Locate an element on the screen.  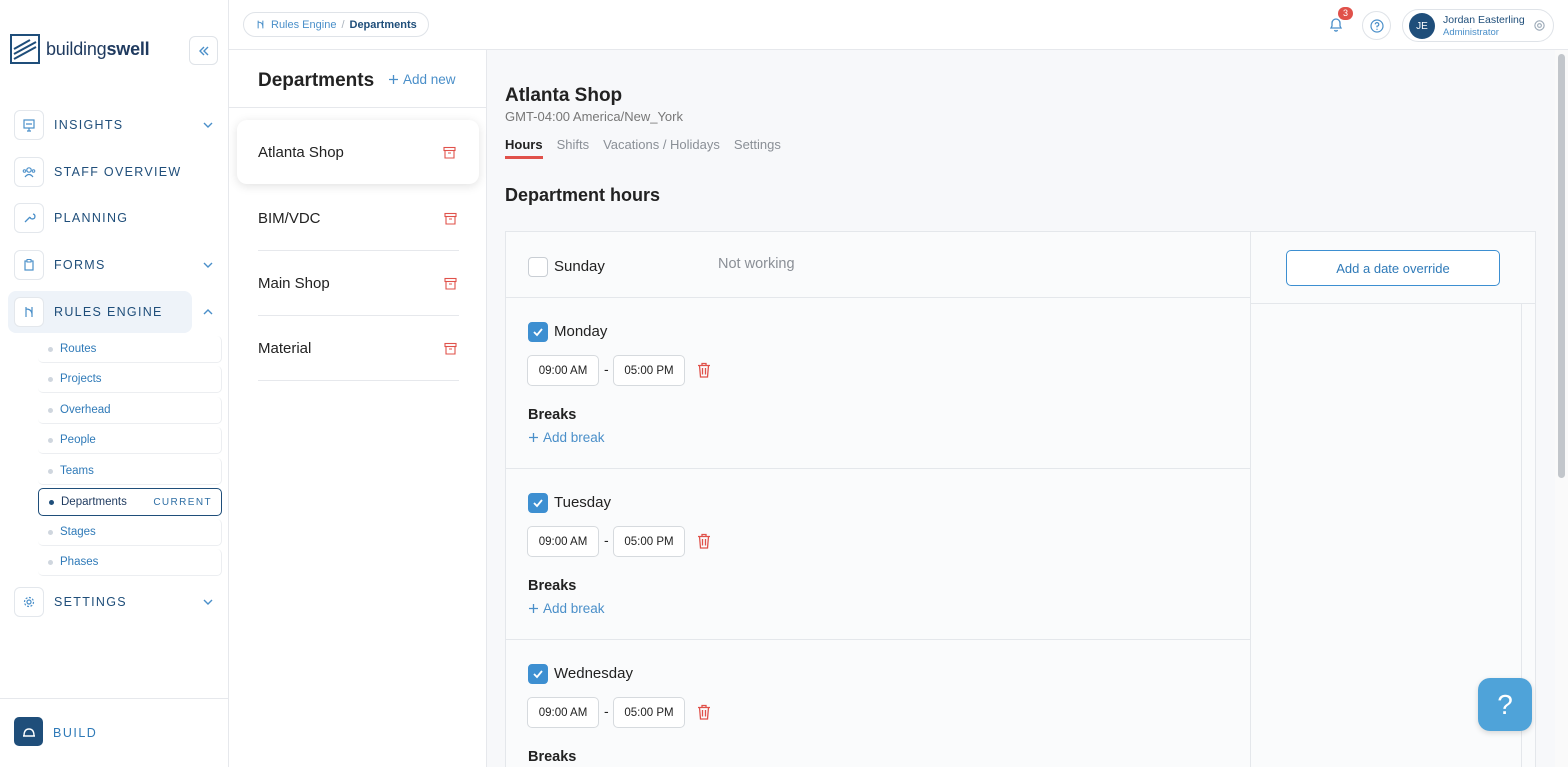
nav-item-forms: FORMS is located at coordinates (114, 265).